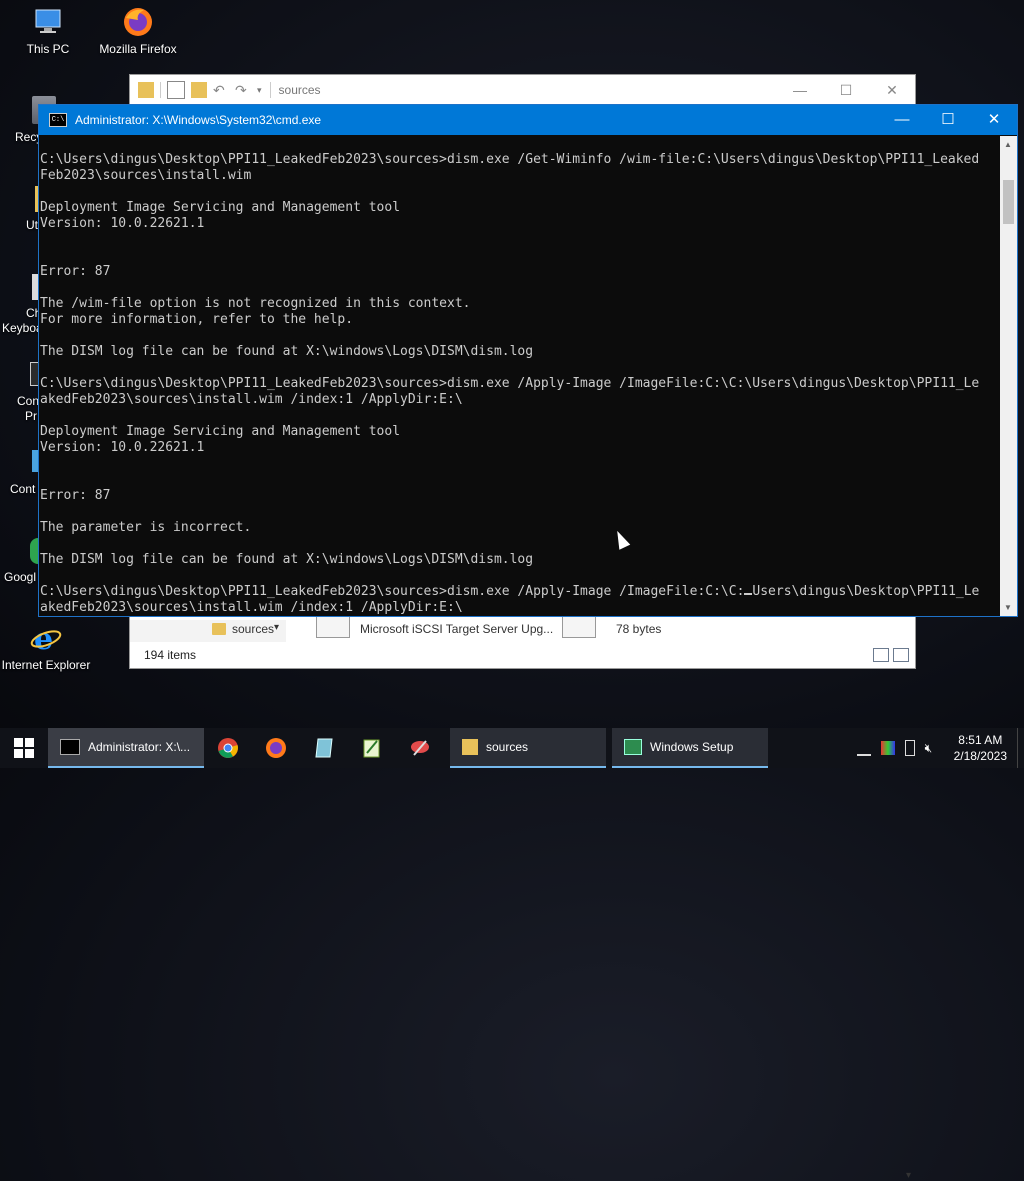 This screenshot has width=1024, height=1181. What do you see at coordinates (980, 748) in the screenshot?
I see `clock: 8:51 AM 2/18/2023` at bounding box center [980, 748].